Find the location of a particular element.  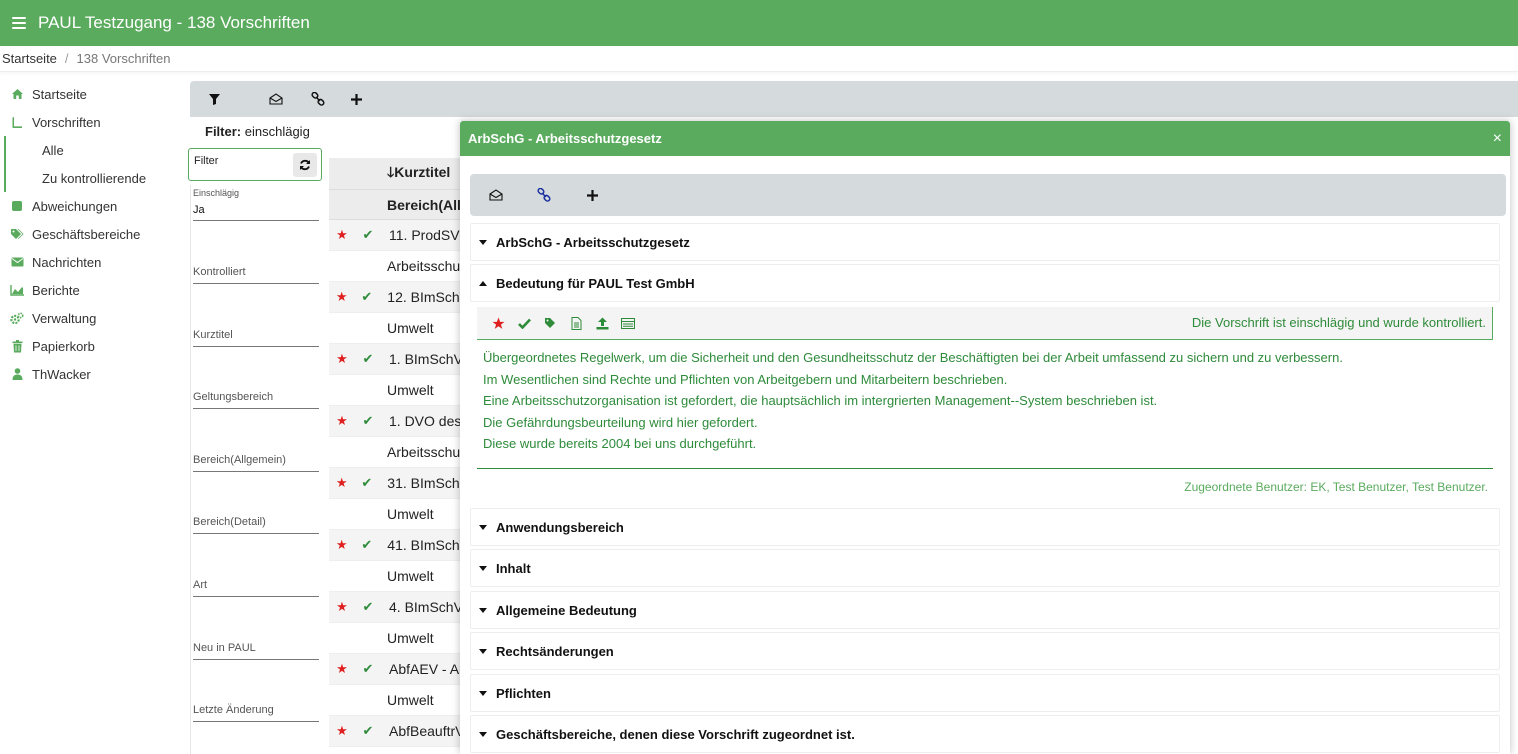

section-inhalt: Inhalt is located at coordinates (985, 568).